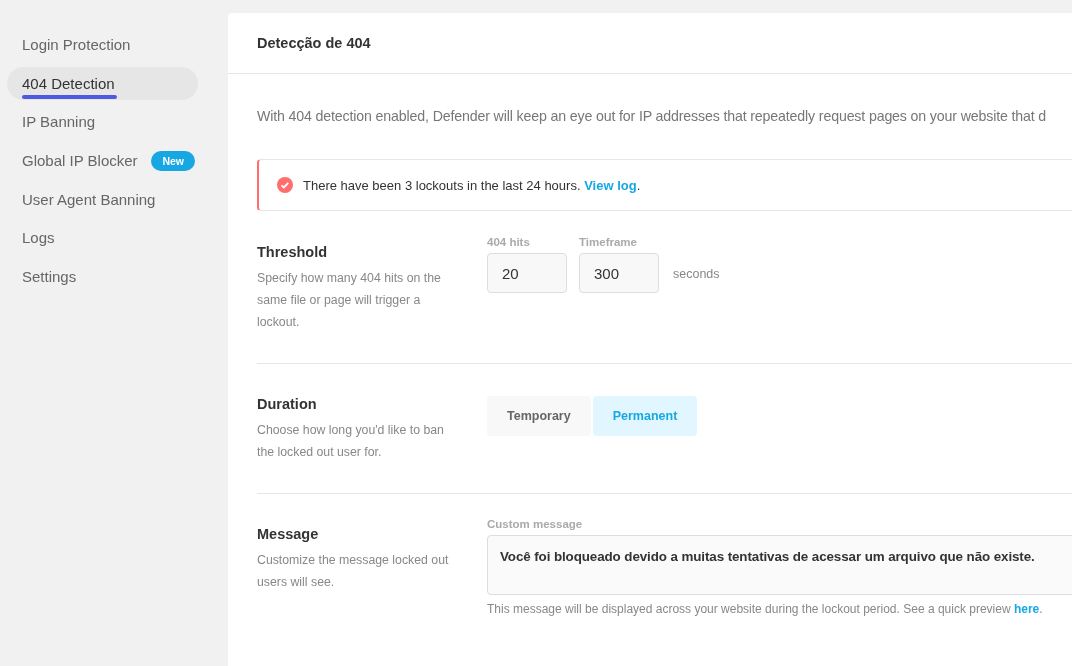 The height and width of the screenshot is (666, 1072). I want to click on notice-text: There have been 3 lockouts in the last 24 hours. View log., so click(472, 185).